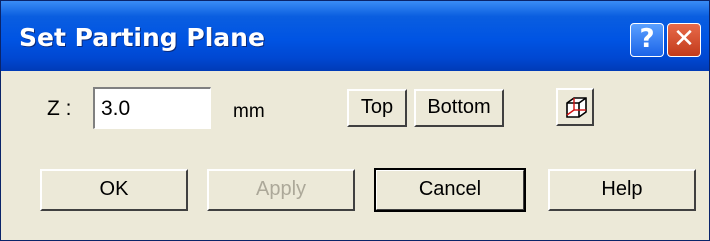 The height and width of the screenshot is (241, 710). Describe the element at coordinates (152, 108) in the screenshot. I see `z-value-input` at that location.